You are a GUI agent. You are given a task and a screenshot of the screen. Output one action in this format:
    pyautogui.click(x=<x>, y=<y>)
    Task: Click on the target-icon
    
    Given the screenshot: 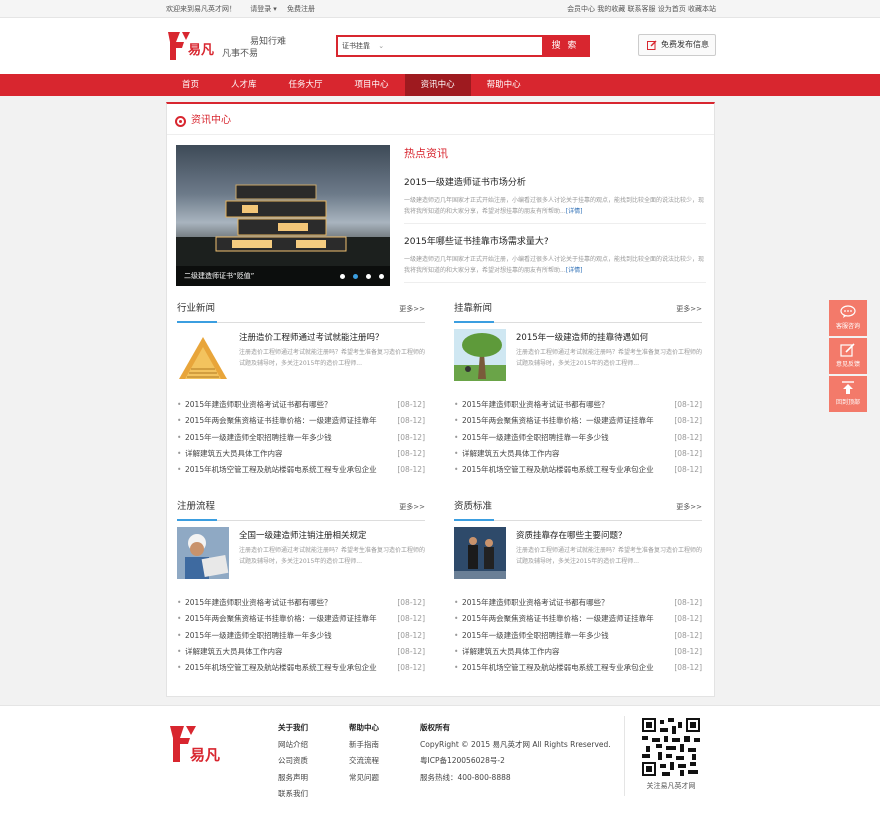 What is the action you would take?
    pyautogui.click(x=180, y=121)
    